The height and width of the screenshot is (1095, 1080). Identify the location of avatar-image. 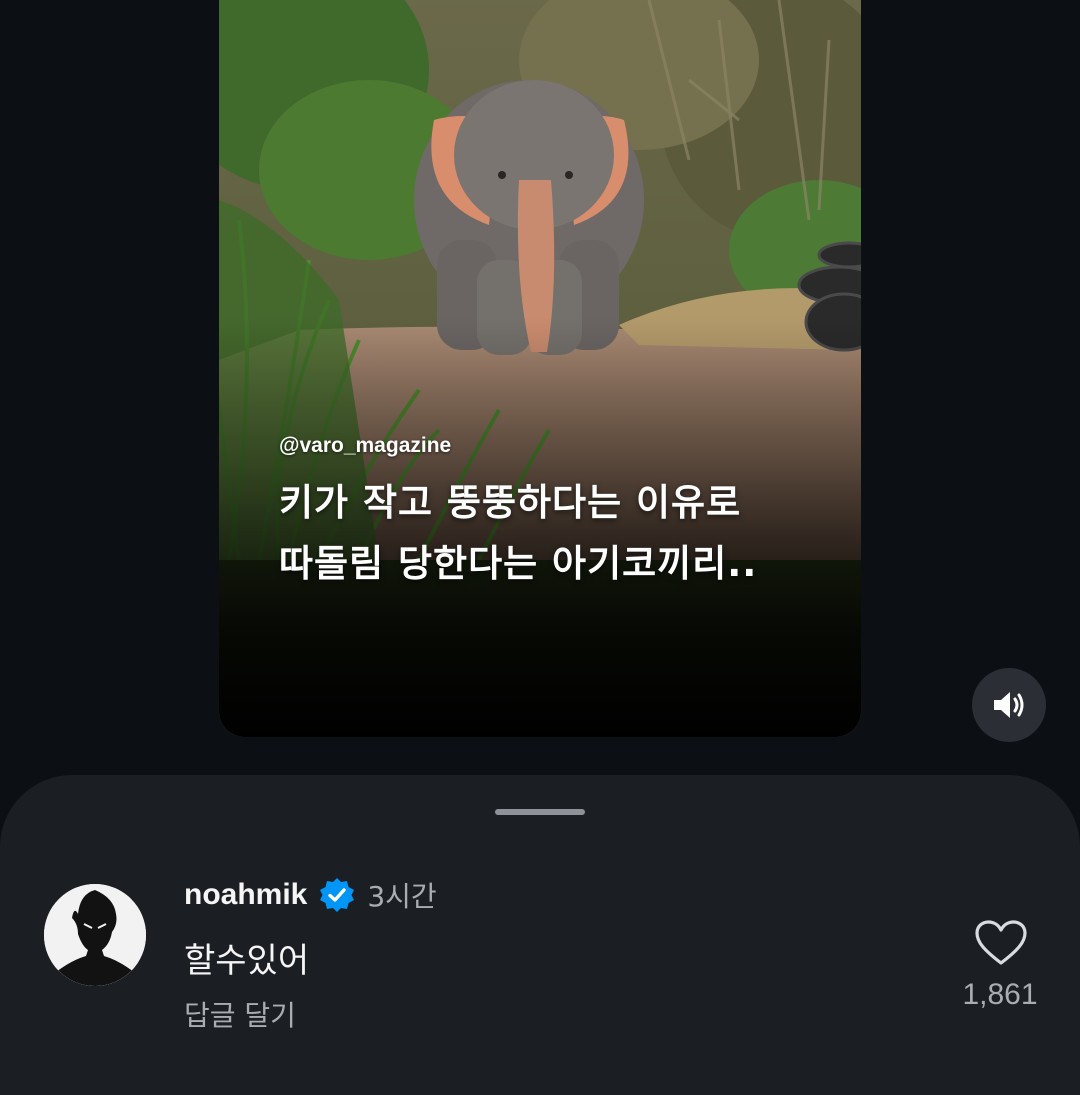
(95, 935).